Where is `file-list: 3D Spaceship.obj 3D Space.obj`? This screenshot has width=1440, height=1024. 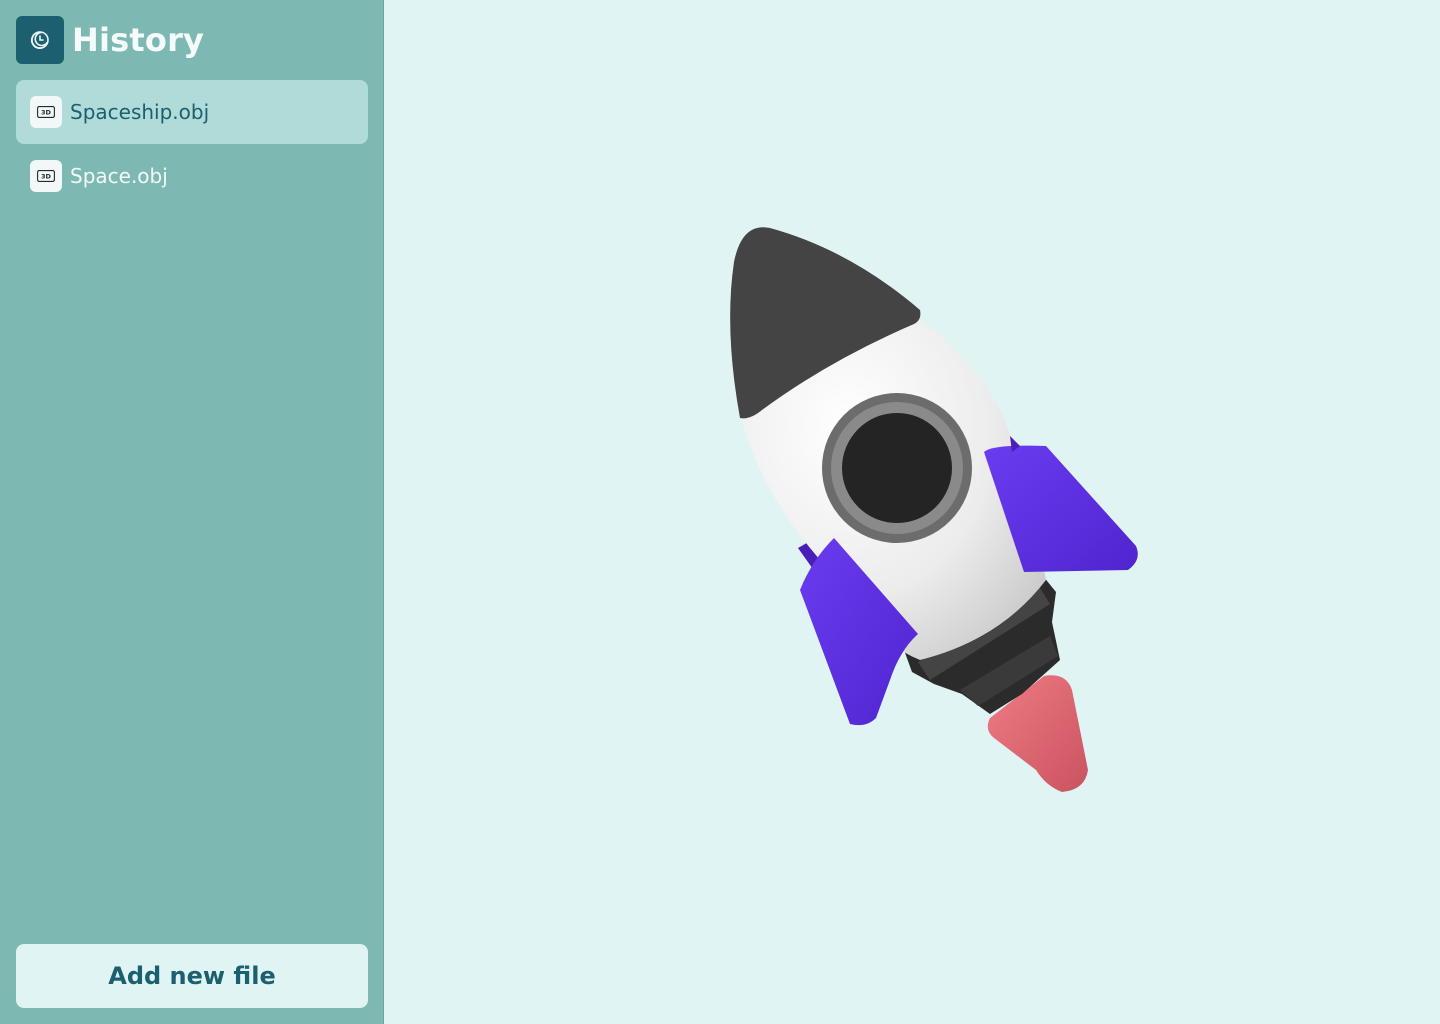 file-list: 3D Spaceship.obj 3D Space.obj is located at coordinates (192, 144).